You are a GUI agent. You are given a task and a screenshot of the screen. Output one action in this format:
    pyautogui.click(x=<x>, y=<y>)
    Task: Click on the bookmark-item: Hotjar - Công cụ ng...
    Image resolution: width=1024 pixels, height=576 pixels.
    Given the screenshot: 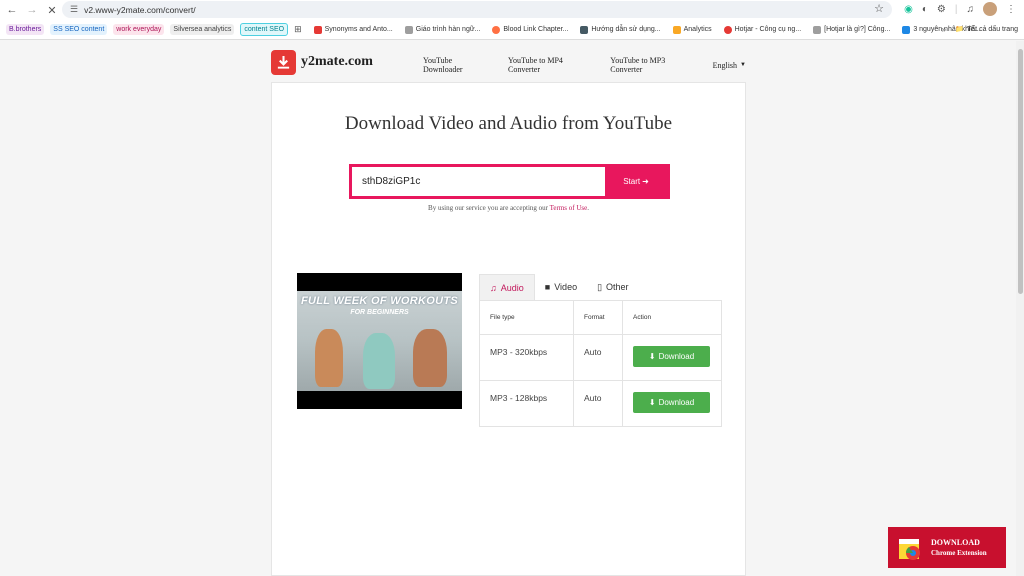 What is the action you would take?
    pyautogui.click(x=762, y=29)
    